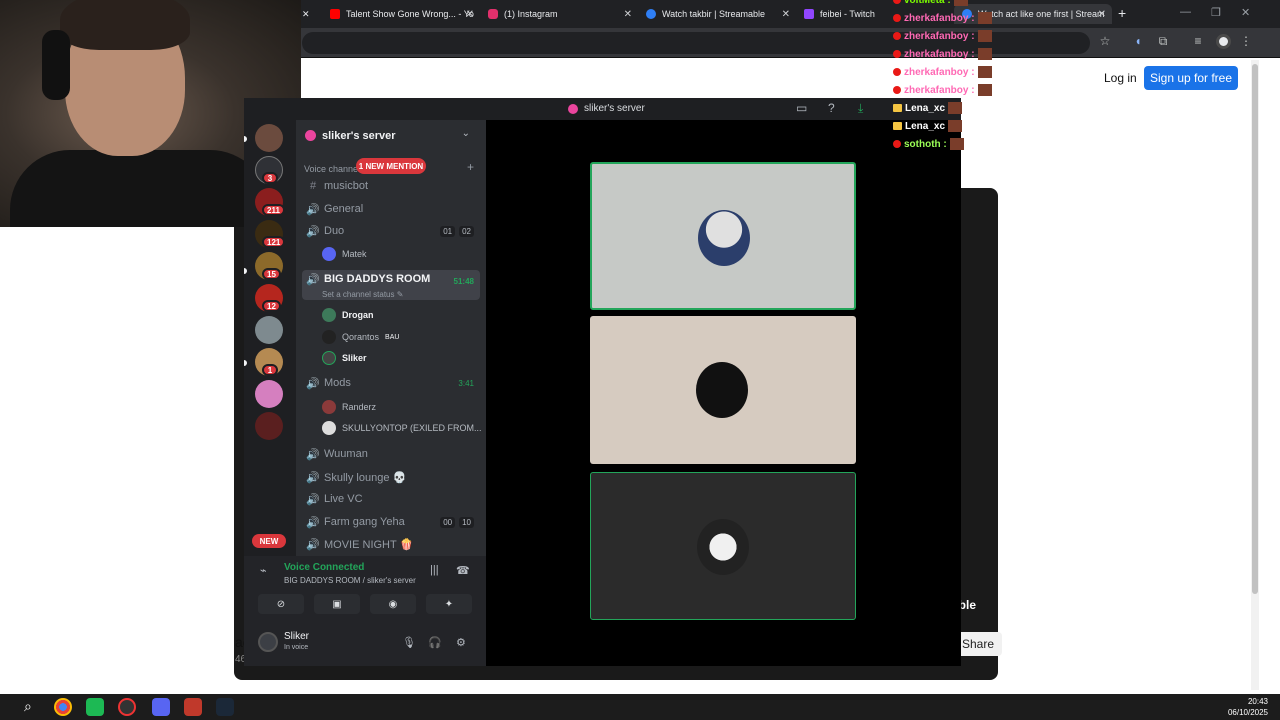 Image resolution: width=1280 pixels, height=720 pixels. What do you see at coordinates (161, 707) in the screenshot?
I see `discord-icon` at bounding box center [161, 707].